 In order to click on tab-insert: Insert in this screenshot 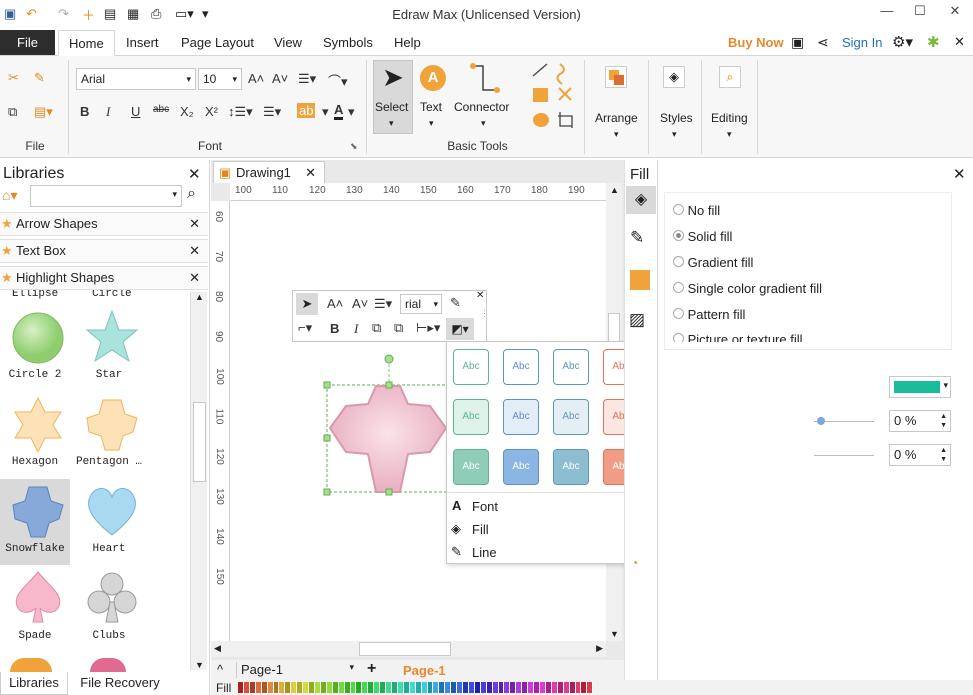, I will do `click(142, 43)`.